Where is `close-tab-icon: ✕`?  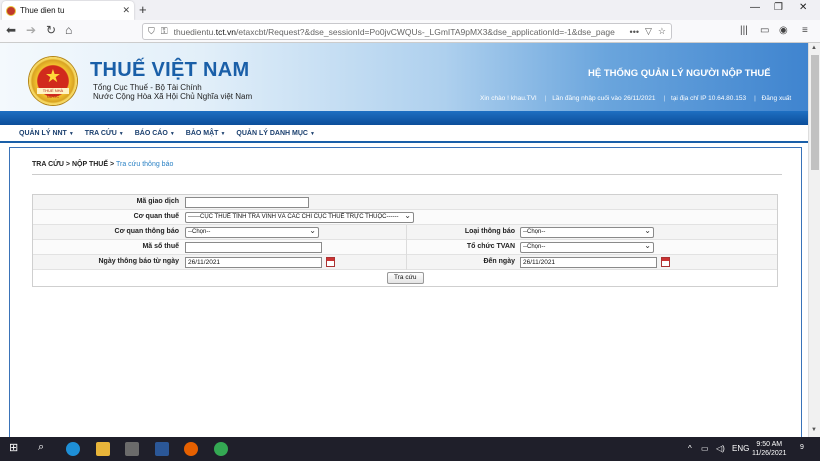 close-tab-icon: ✕ is located at coordinates (126, 10).